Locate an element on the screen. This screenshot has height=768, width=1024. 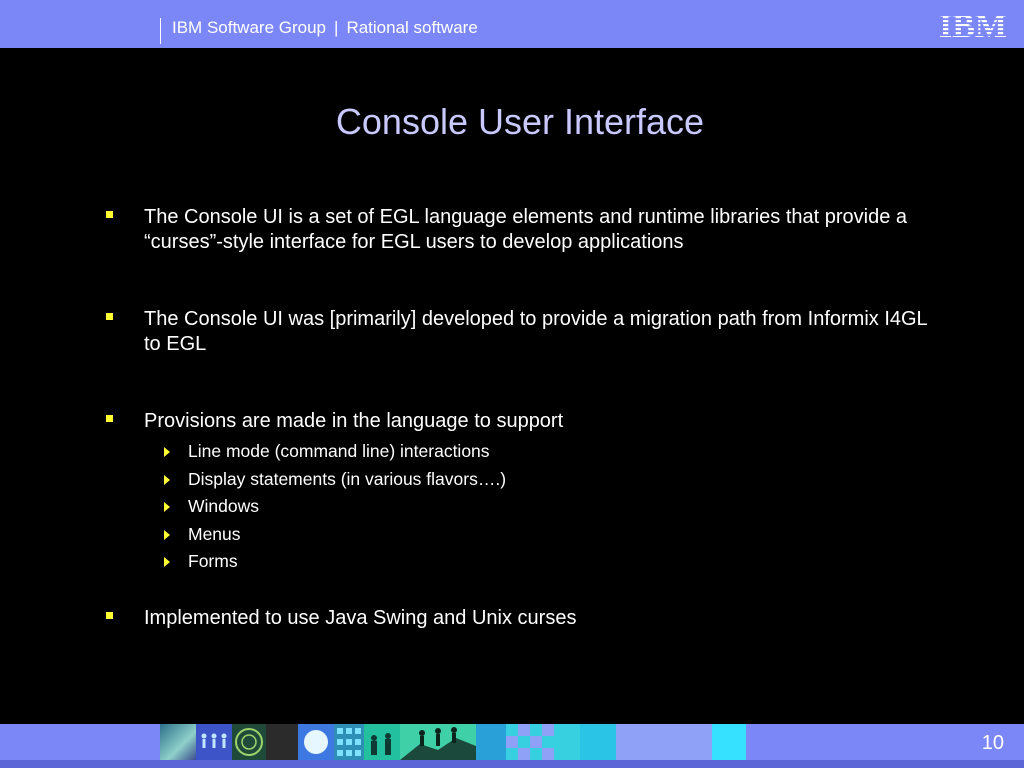
mosaic-tile-cyan-icon is located at coordinates (598, 742).